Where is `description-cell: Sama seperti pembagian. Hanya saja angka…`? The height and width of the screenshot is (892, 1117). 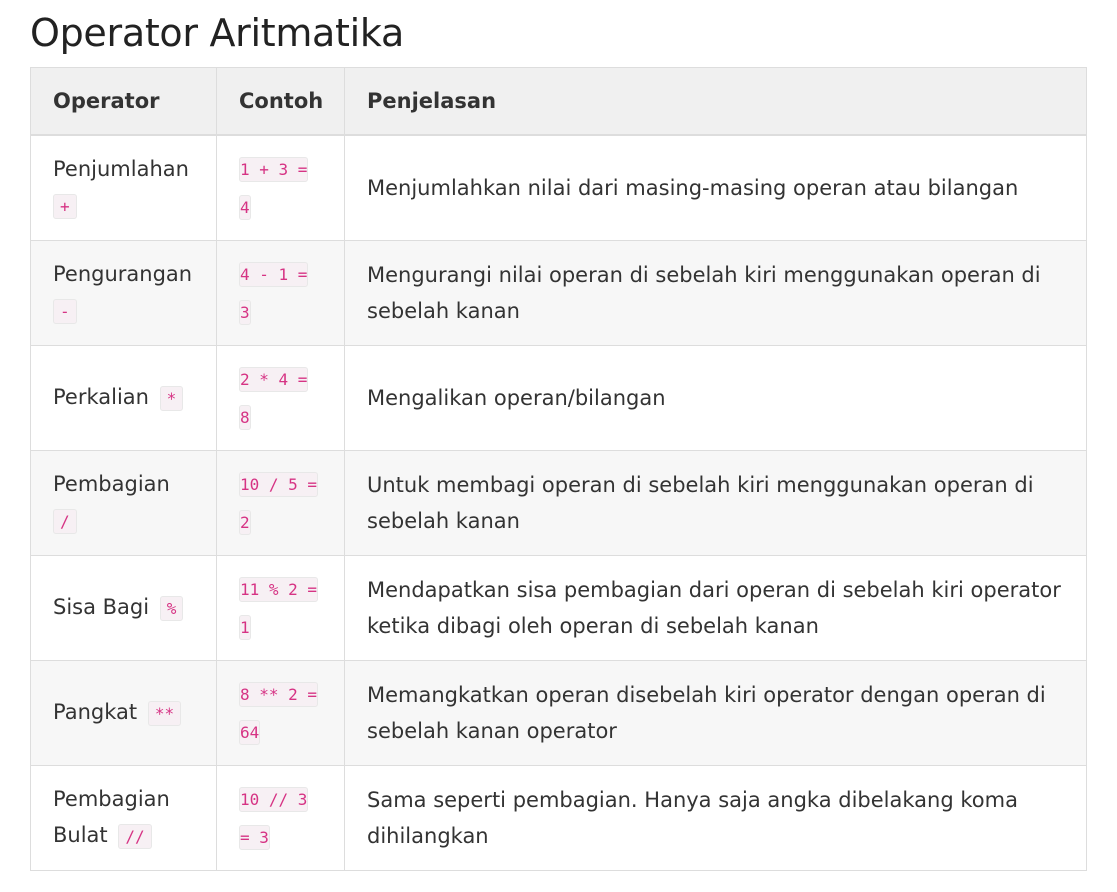 description-cell: Sama seperti pembagian. Hanya saja angka… is located at coordinates (715, 818).